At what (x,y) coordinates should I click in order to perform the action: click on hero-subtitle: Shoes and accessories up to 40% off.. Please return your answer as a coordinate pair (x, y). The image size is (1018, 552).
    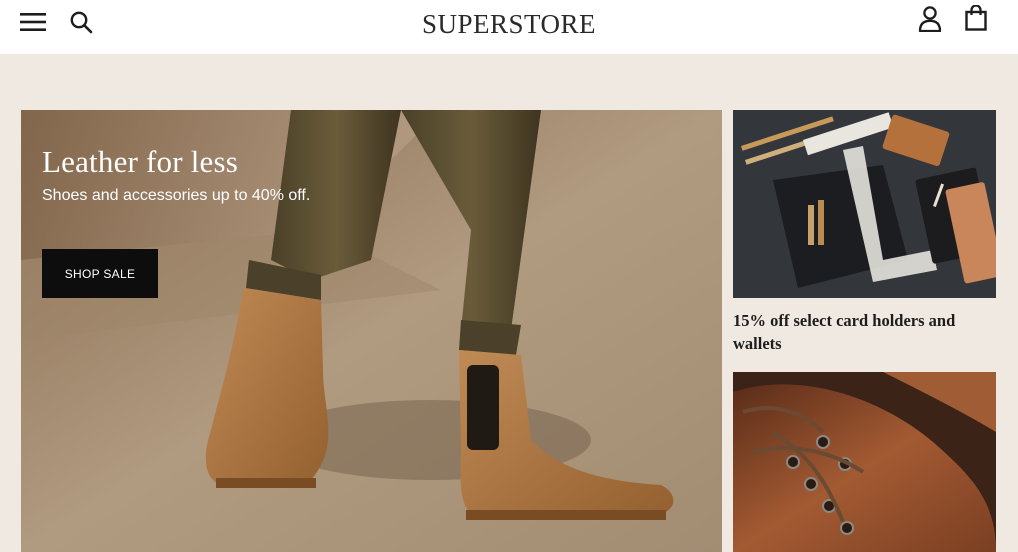
    Looking at the image, I should click on (176, 195).